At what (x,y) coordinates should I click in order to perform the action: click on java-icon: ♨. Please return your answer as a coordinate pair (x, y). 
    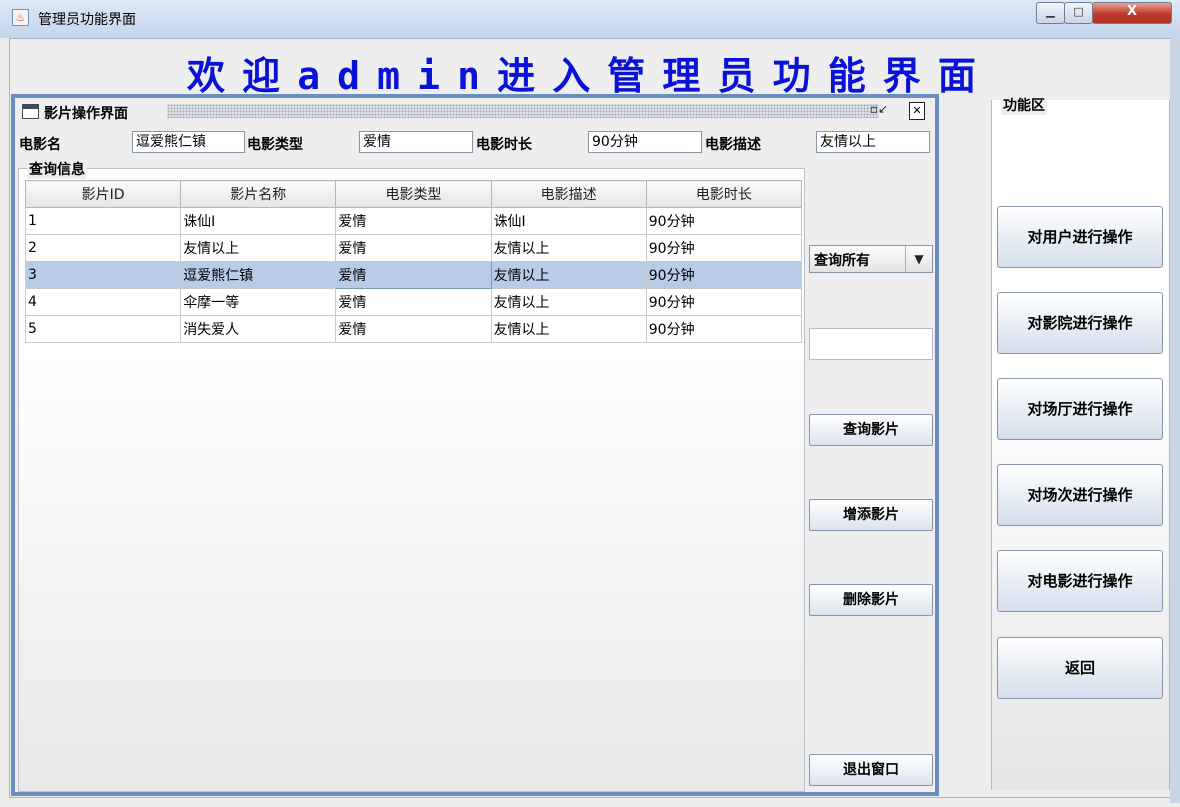
    Looking at the image, I should click on (20, 17).